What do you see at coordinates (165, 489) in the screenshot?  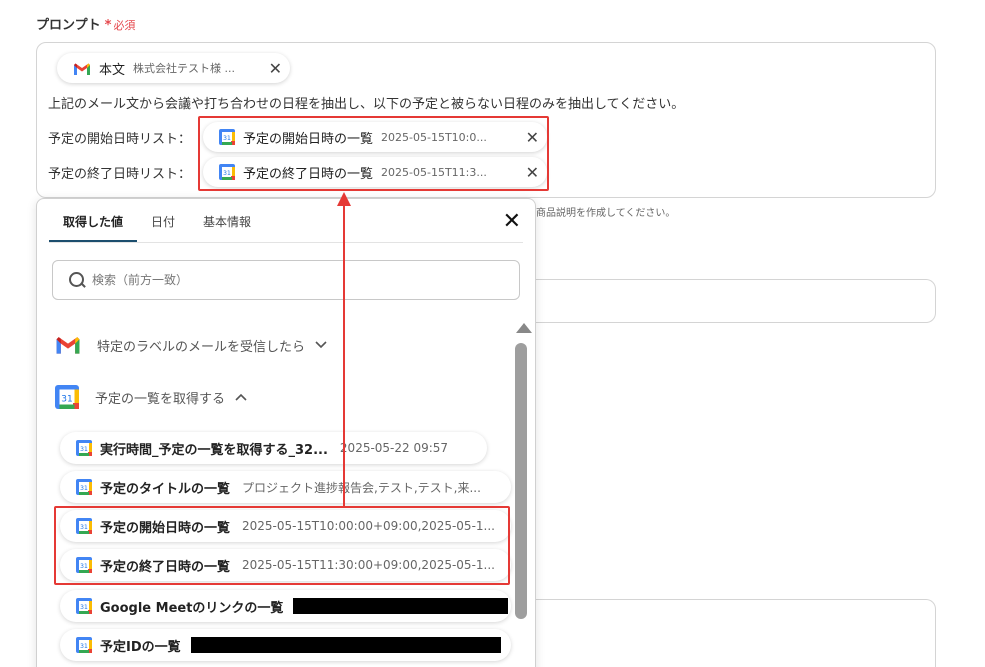 I see `item-name: 予定のタイトルの一覧` at bounding box center [165, 489].